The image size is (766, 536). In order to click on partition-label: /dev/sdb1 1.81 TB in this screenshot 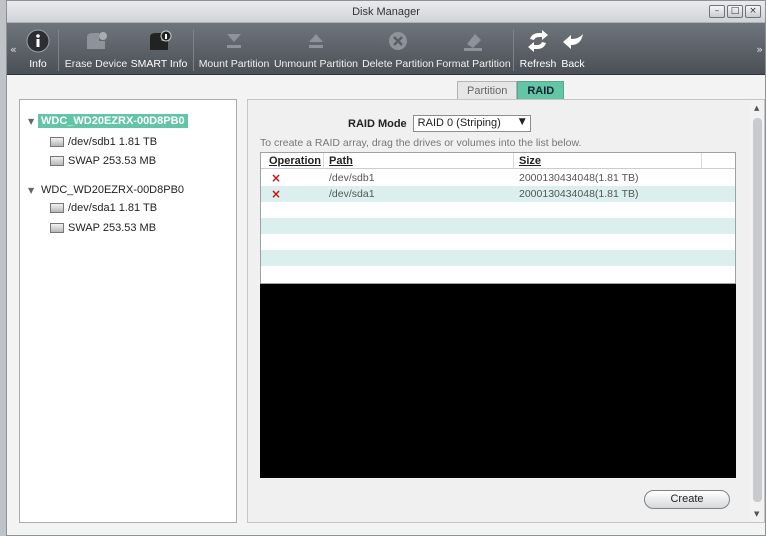, I will do `click(113, 142)`.